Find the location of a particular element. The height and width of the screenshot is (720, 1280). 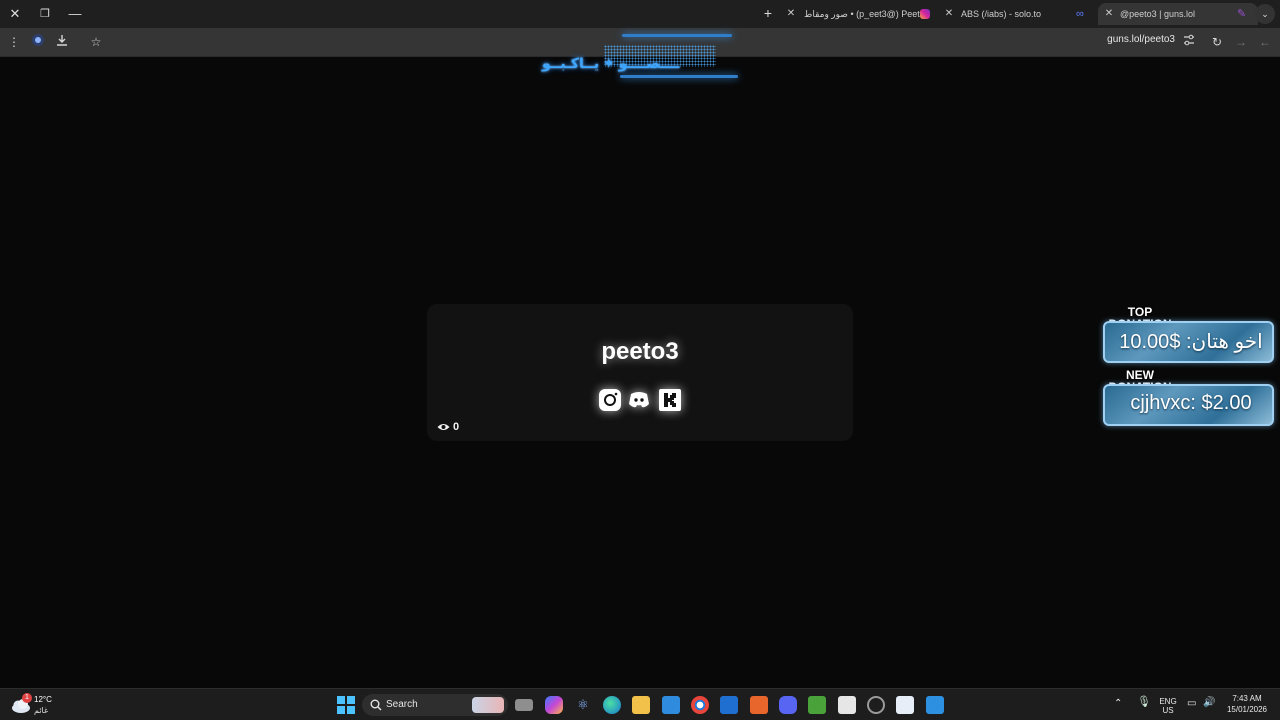

forward-icon: → is located at coordinates (1241, 42).